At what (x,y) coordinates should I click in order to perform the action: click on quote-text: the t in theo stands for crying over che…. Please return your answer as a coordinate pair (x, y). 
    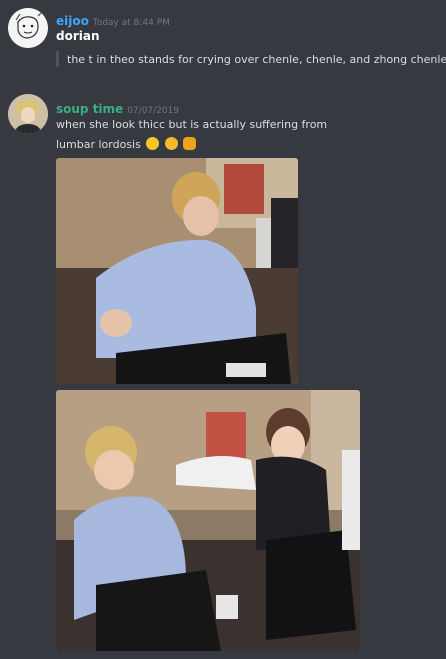
    Looking at the image, I should click on (256, 59).